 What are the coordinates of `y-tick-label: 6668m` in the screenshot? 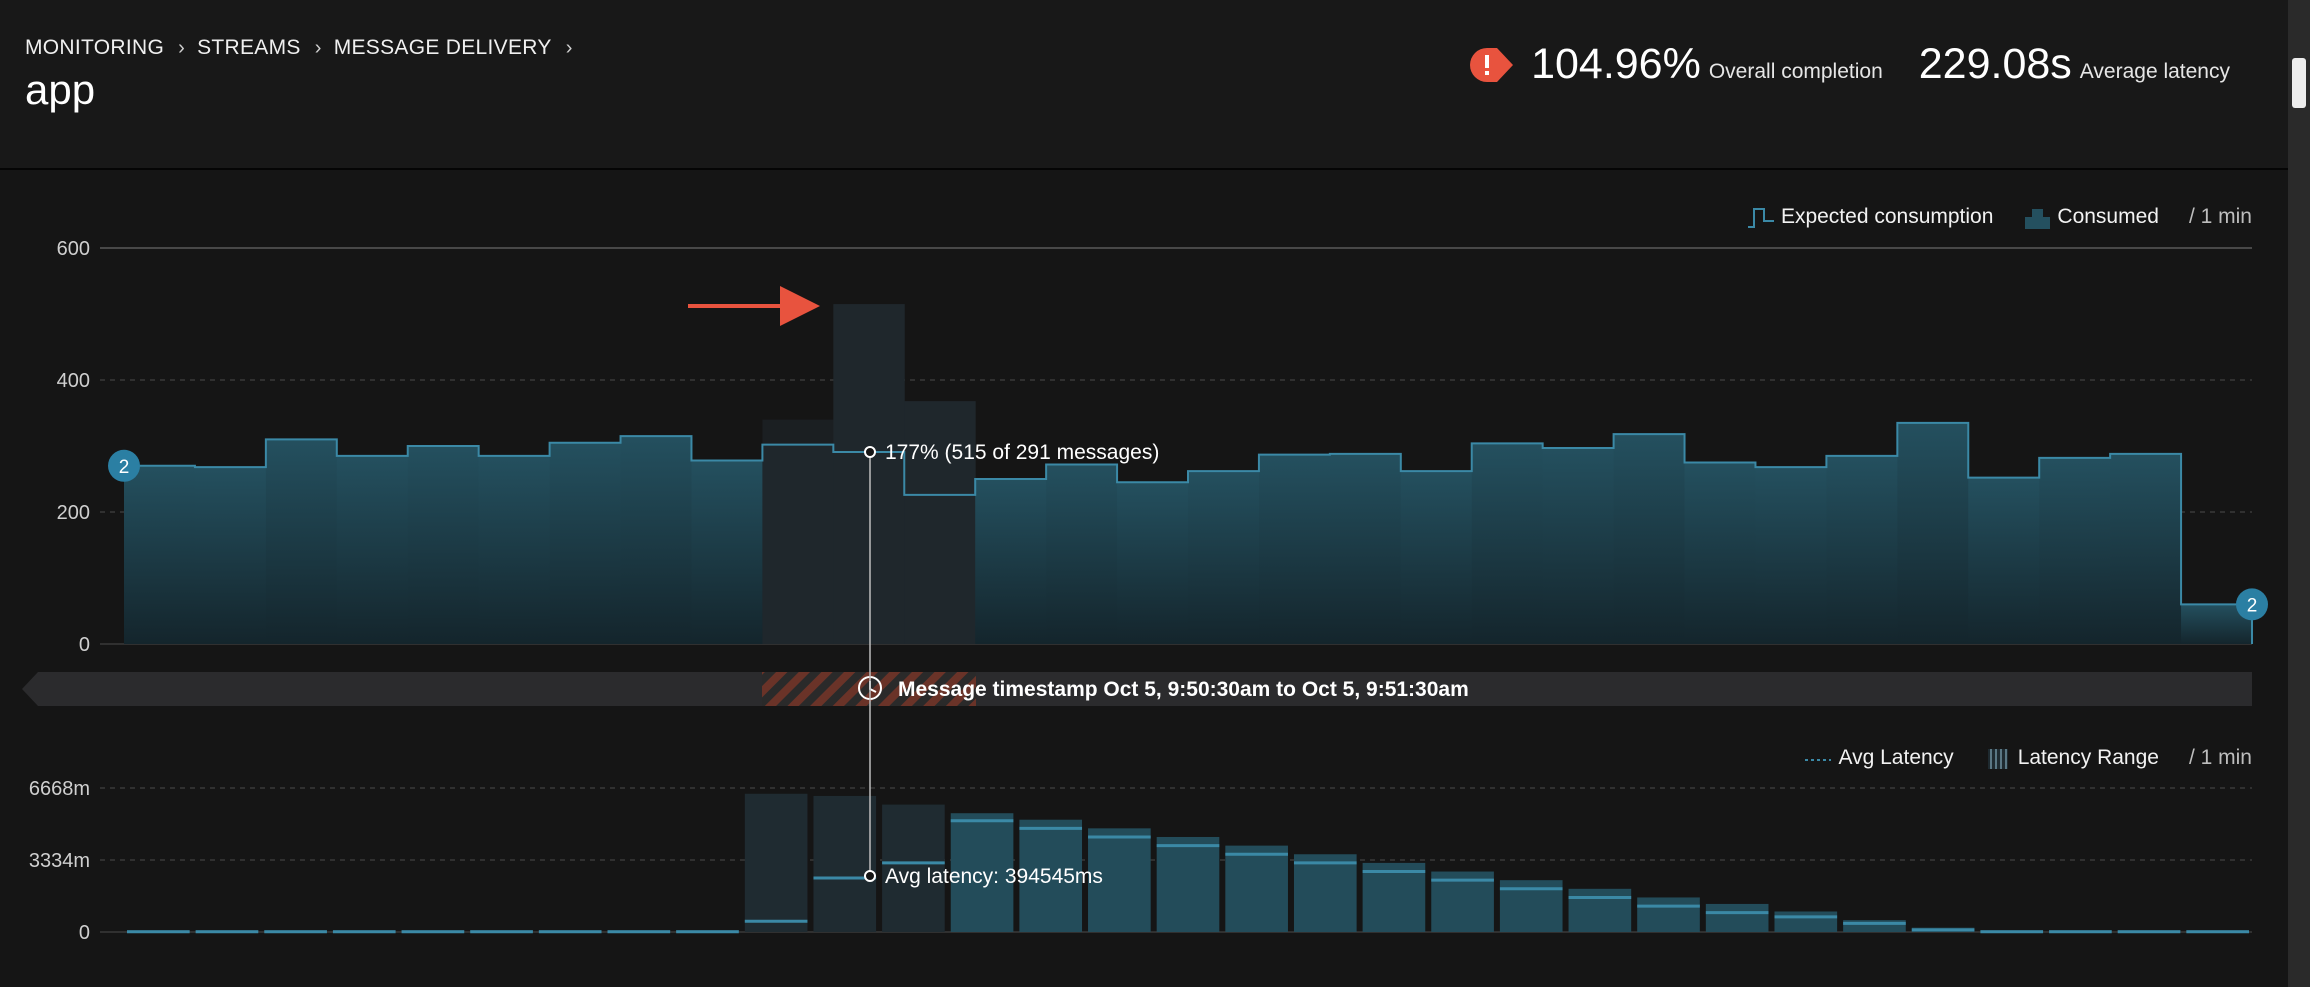 It's located at (59, 789).